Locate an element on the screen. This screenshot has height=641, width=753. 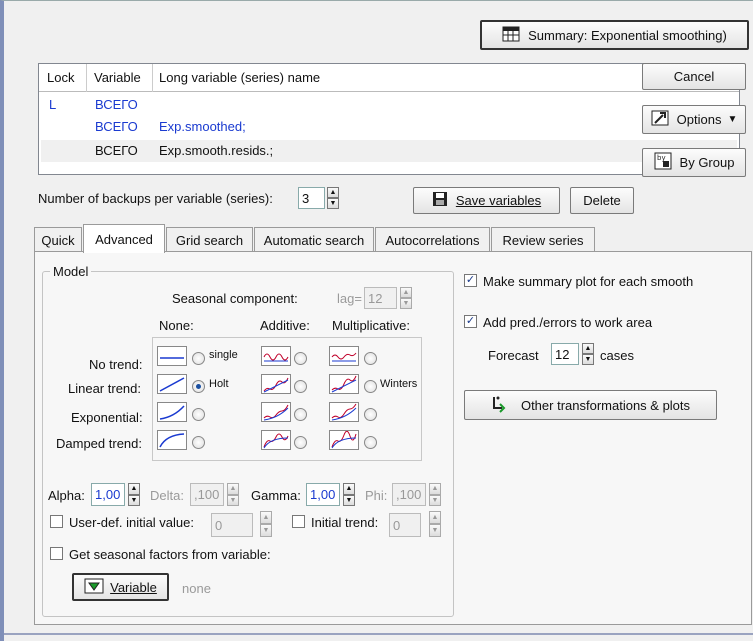
model-group-title: Model is located at coordinates (71, 271).